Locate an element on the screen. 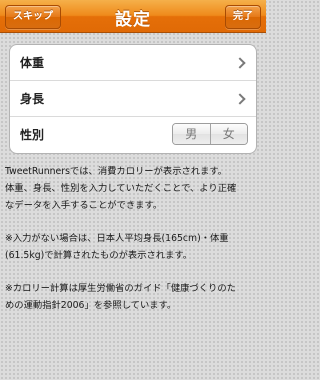 The width and height of the screenshot is (320, 380). height-row: 身長 is located at coordinates (133, 99).